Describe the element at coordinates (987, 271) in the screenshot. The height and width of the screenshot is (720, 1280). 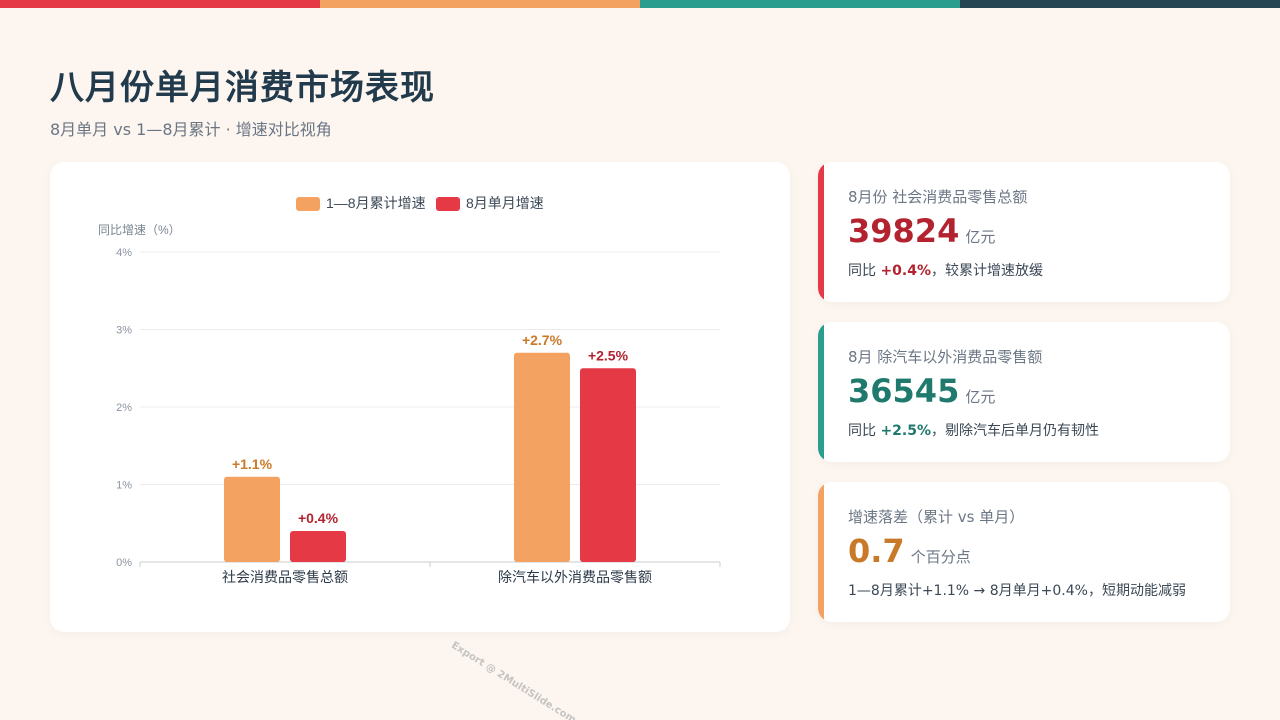
I see `kpi-desc-suffix: ，较累计增速放缓` at that location.